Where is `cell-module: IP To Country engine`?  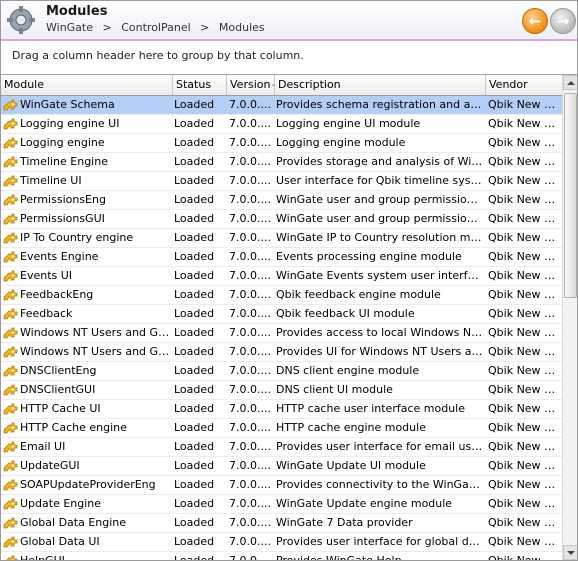 cell-module: IP To Country engine is located at coordinates (77, 237).